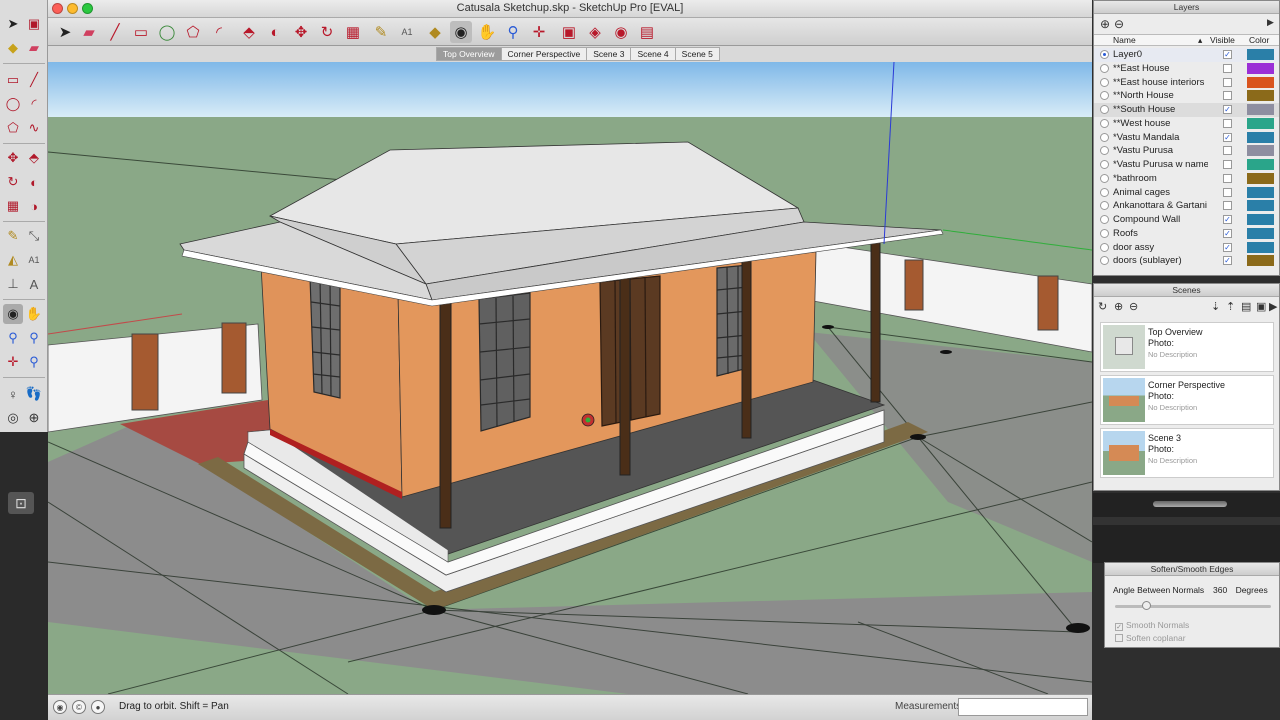  I want to click on remove-scene-icon: ⊖, so click(1133, 306).